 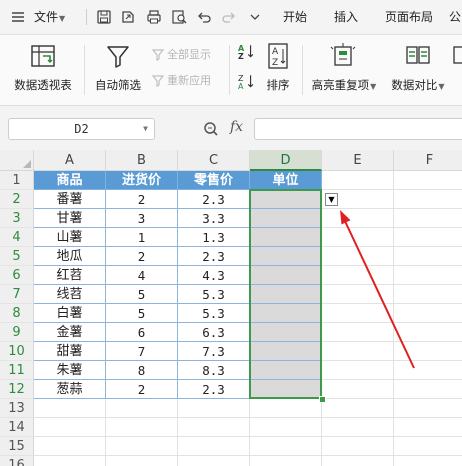 What do you see at coordinates (17, 370) in the screenshot?
I see `row-header-11: 11` at bounding box center [17, 370].